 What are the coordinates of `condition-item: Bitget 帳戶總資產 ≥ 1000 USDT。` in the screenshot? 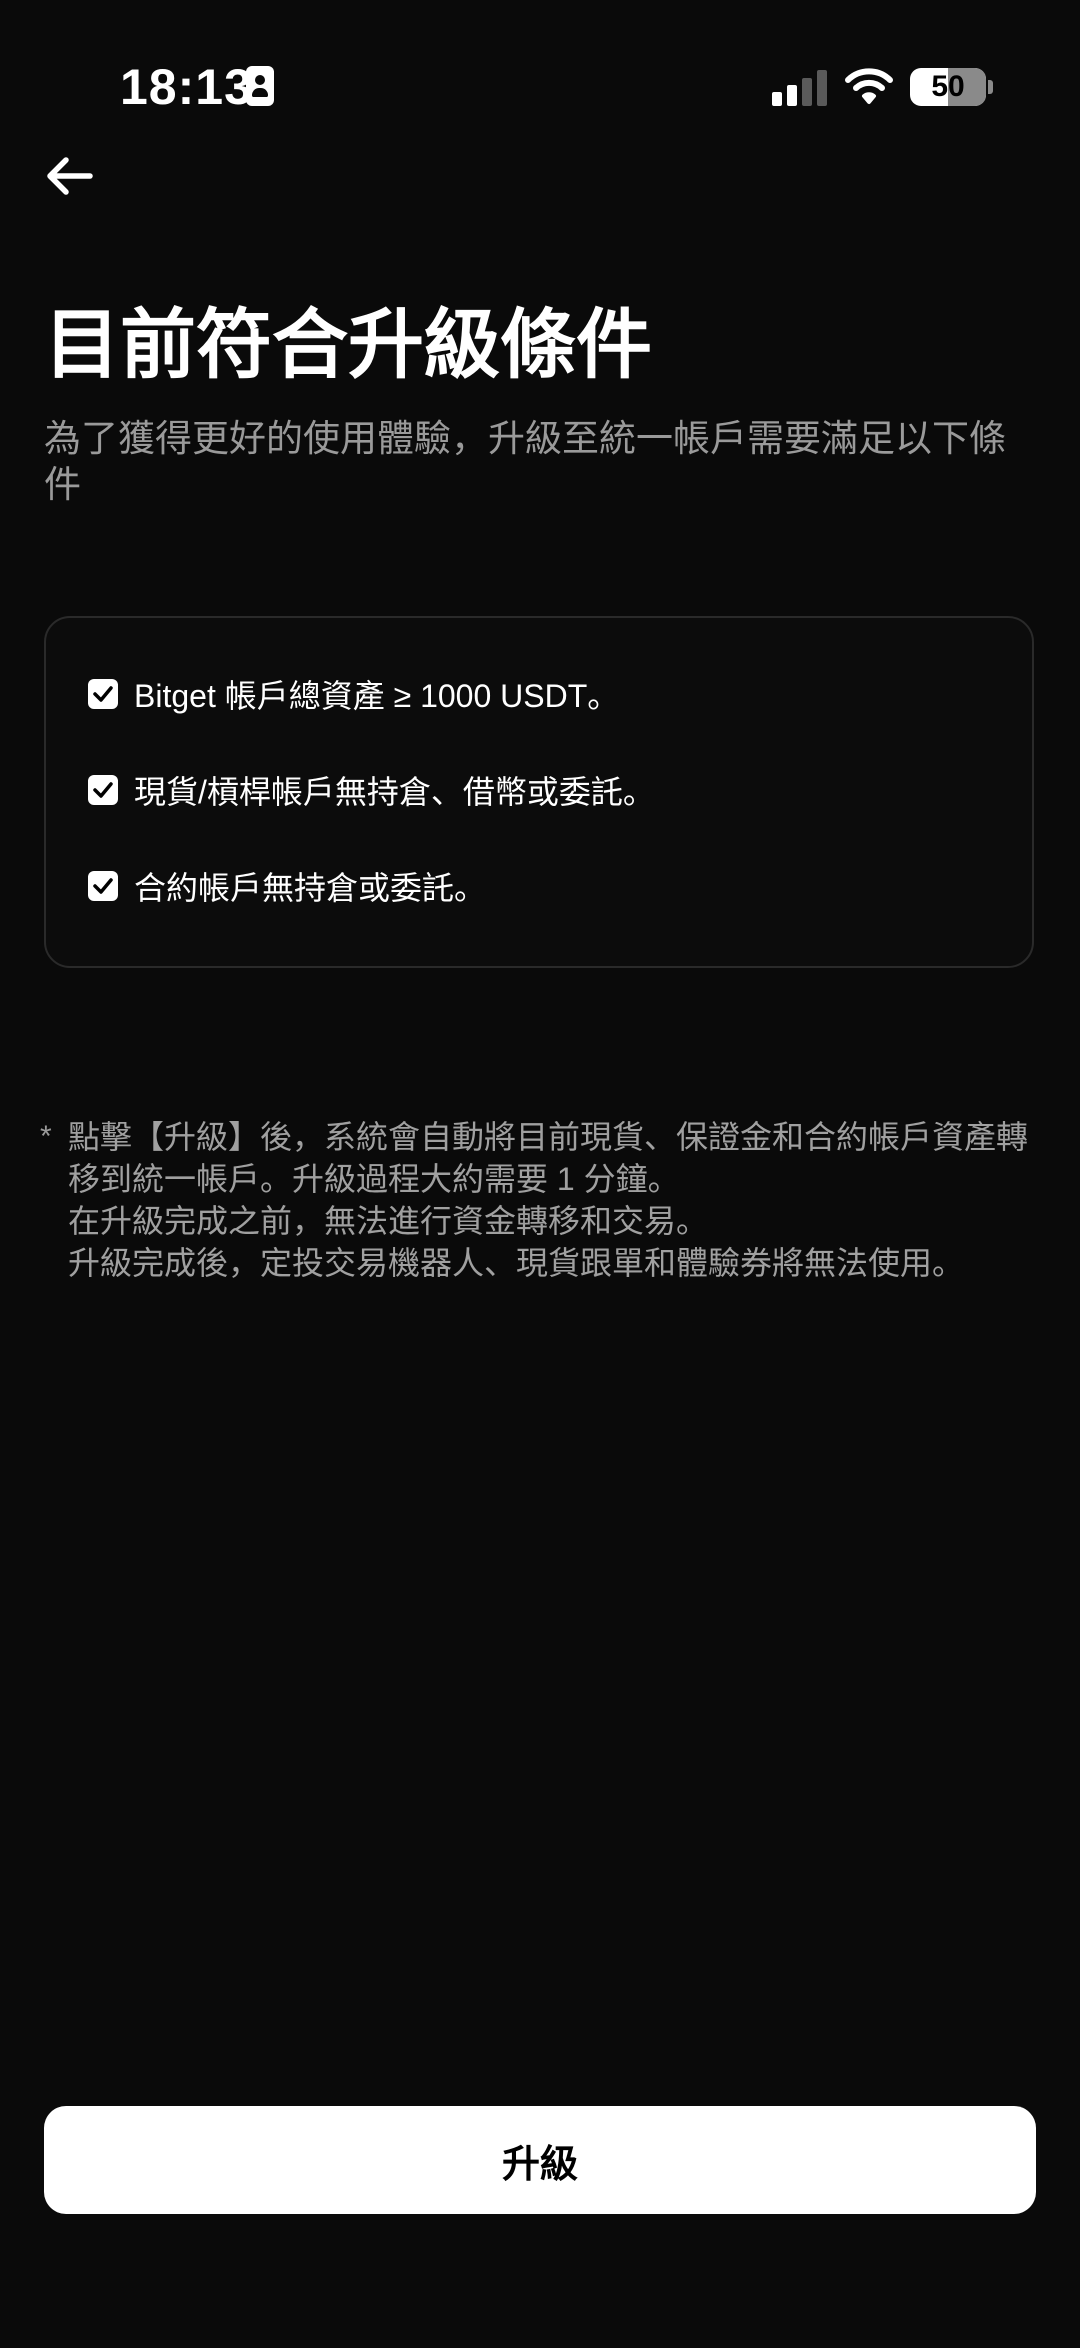 It's located at (353, 694).